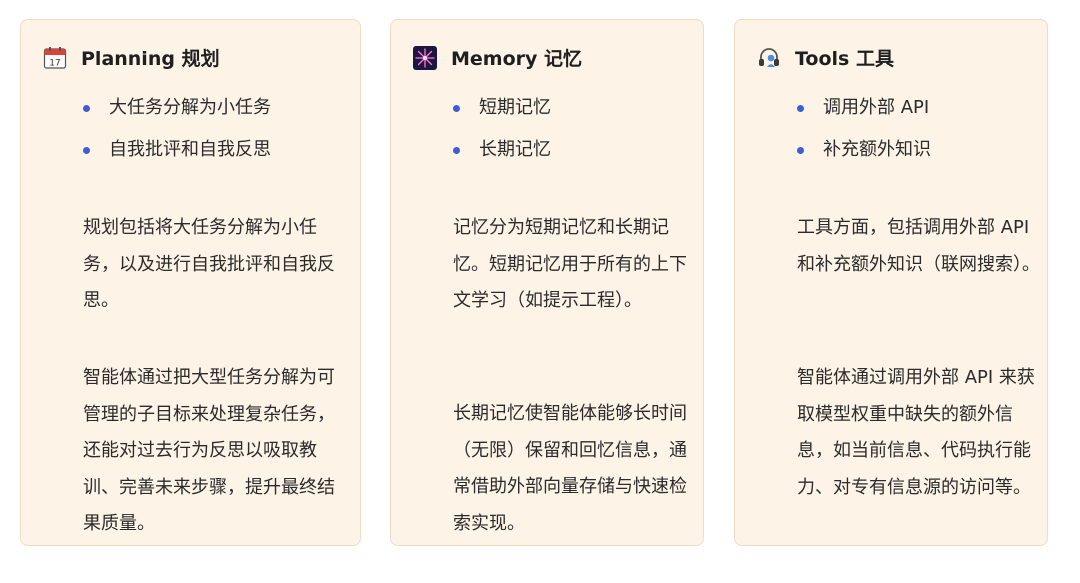 The width and height of the screenshot is (1080, 583). Describe the element at coordinates (769, 58) in the screenshot. I see `headset-icon` at that location.